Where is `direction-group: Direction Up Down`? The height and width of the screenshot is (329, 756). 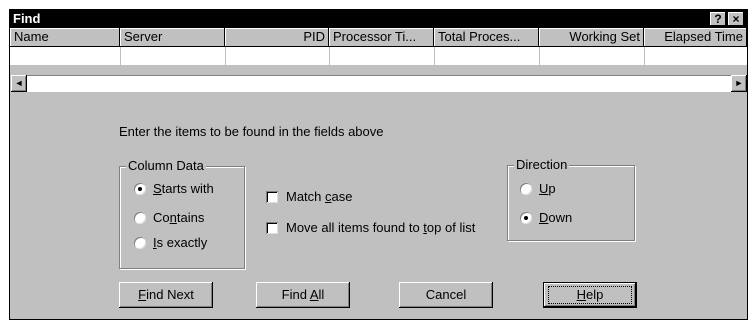
direction-group: Direction Up Down is located at coordinates (571, 199).